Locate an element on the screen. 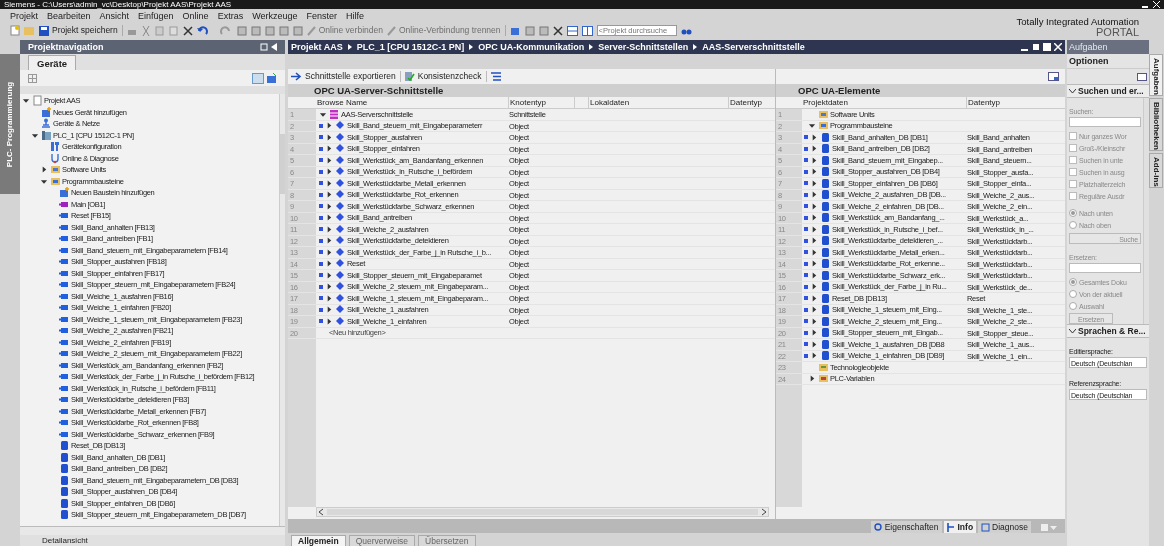 This screenshot has height=546, width=1164. column-header: Knotentyp is located at coordinates (541, 102).